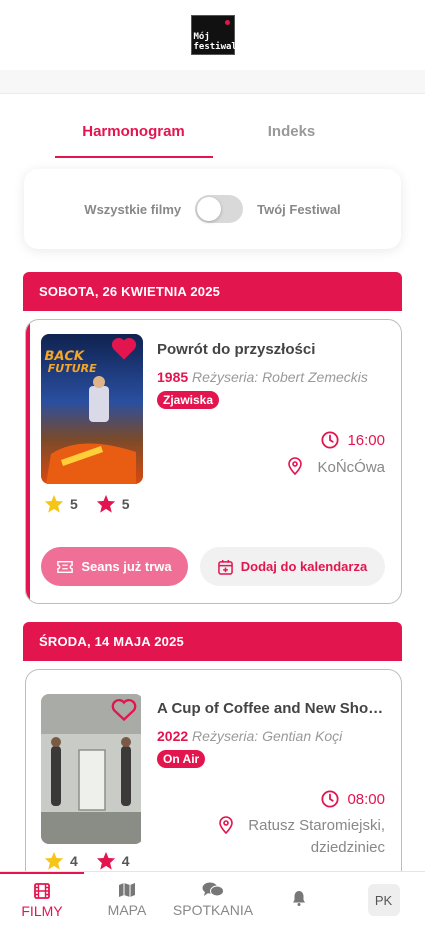 The image size is (425, 927). I want to click on day-header: SOBOTA, 26 KWIETNIA 2025, so click(212, 291).